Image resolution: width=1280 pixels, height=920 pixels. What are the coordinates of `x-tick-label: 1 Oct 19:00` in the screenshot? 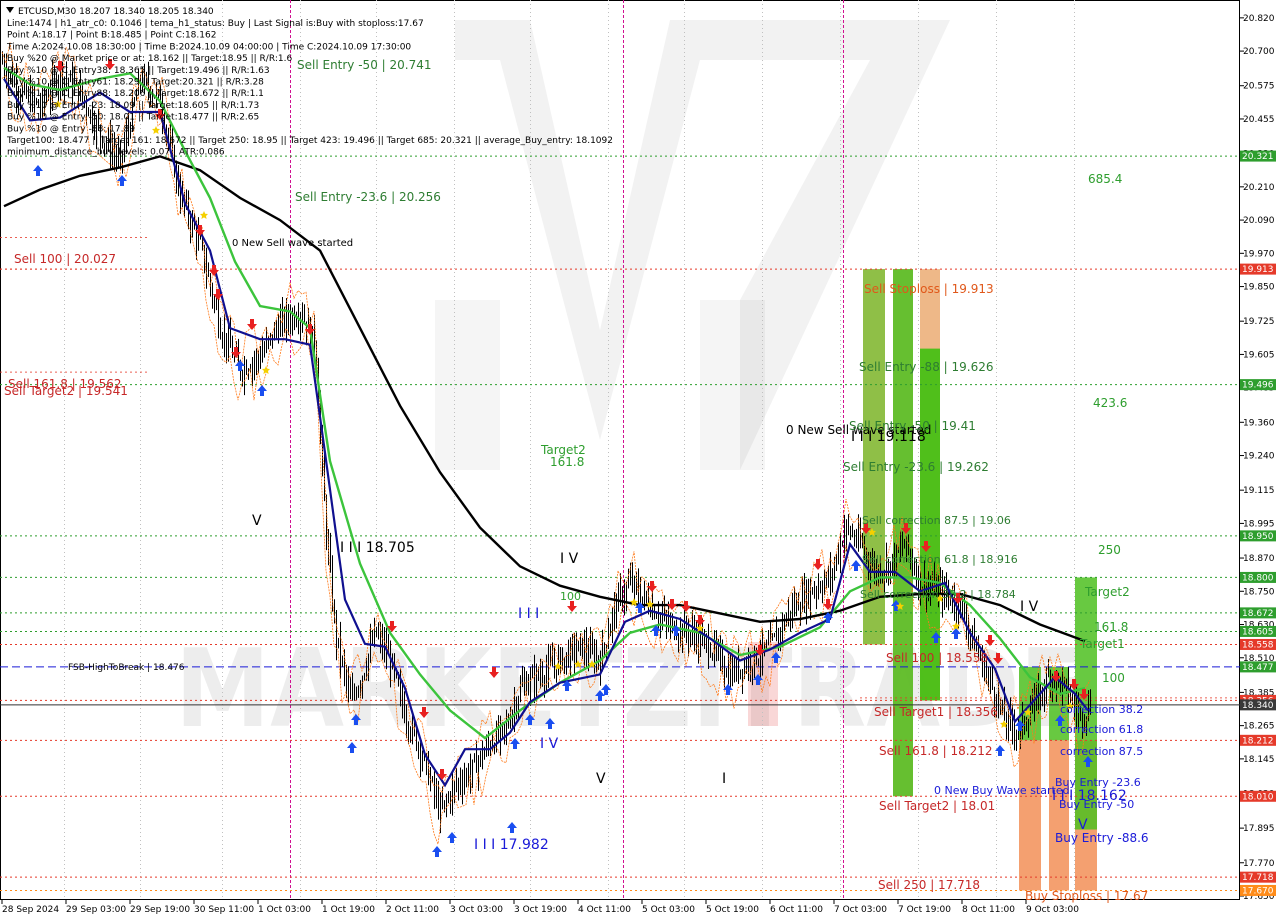 It's located at (348, 910).